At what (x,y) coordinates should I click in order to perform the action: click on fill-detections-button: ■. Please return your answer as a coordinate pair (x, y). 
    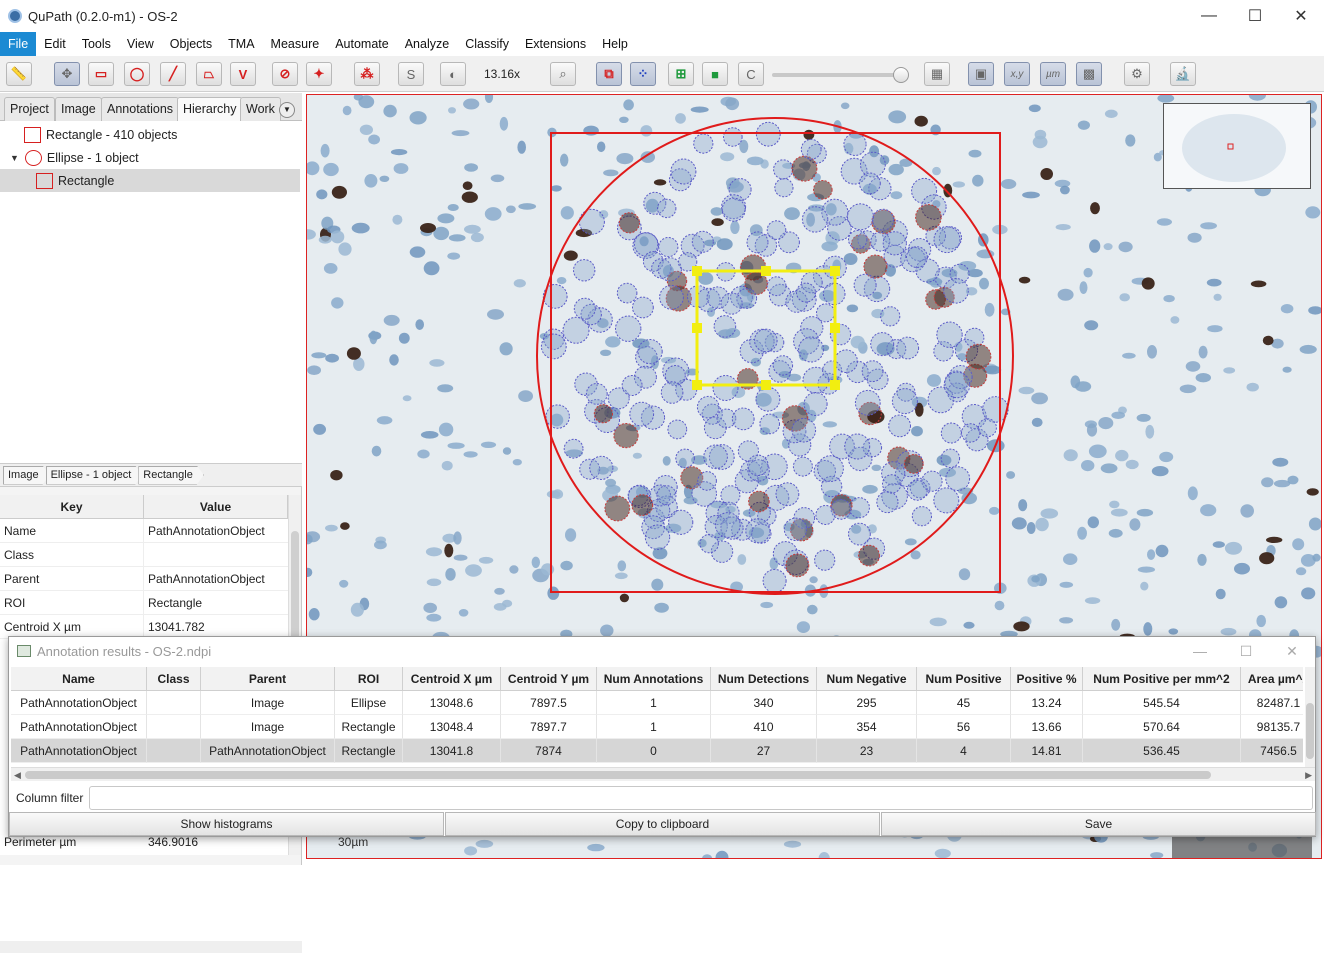
    Looking at the image, I should click on (715, 74).